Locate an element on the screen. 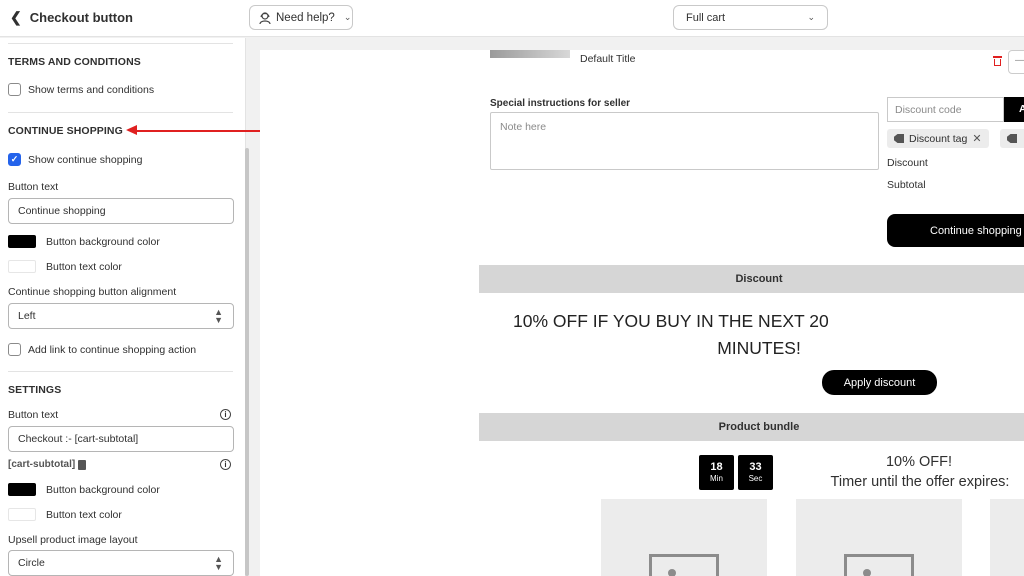  checkout-button-text-value: Checkout :- [cart-subtotal] is located at coordinates (78, 439).